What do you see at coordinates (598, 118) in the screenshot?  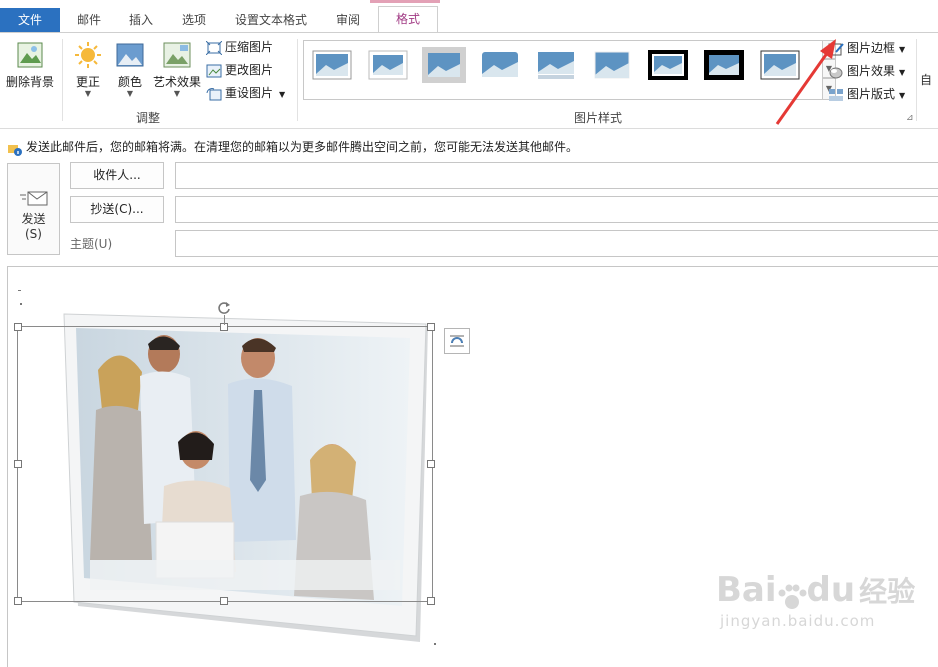 I see `group-label-picture-styles: 图片样式` at bounding box center [598, 118].